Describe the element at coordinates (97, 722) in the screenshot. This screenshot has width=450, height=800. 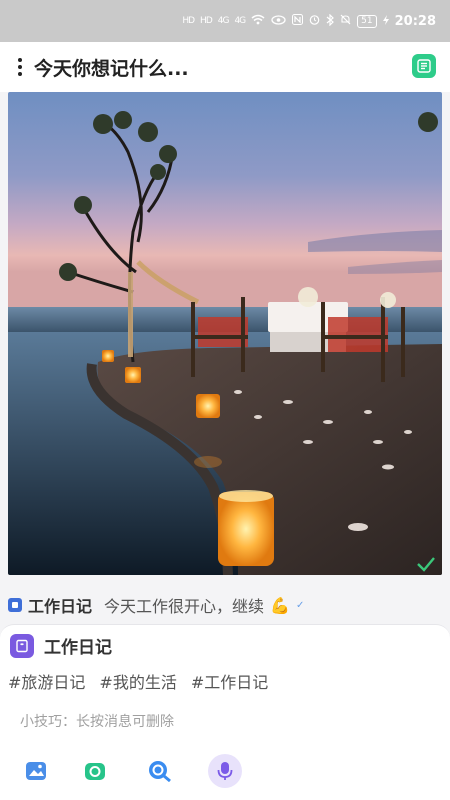
I see `tip-text: 小技巧：长按消息可删除` at that location.